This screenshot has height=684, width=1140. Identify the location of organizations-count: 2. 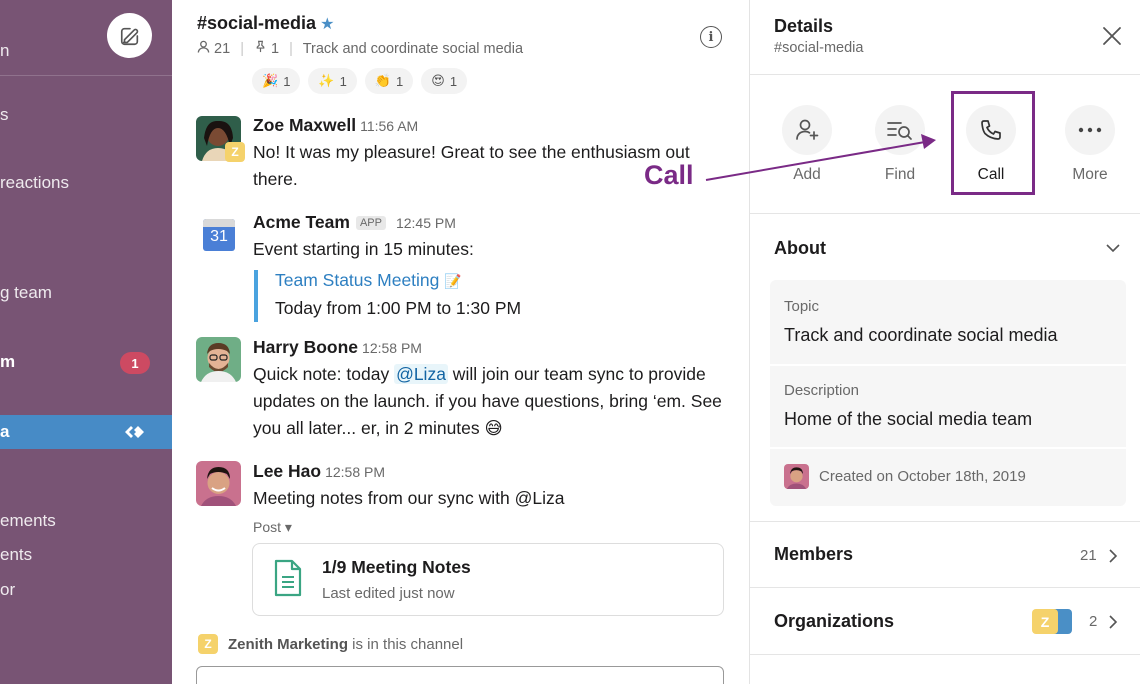
(1093, 621).